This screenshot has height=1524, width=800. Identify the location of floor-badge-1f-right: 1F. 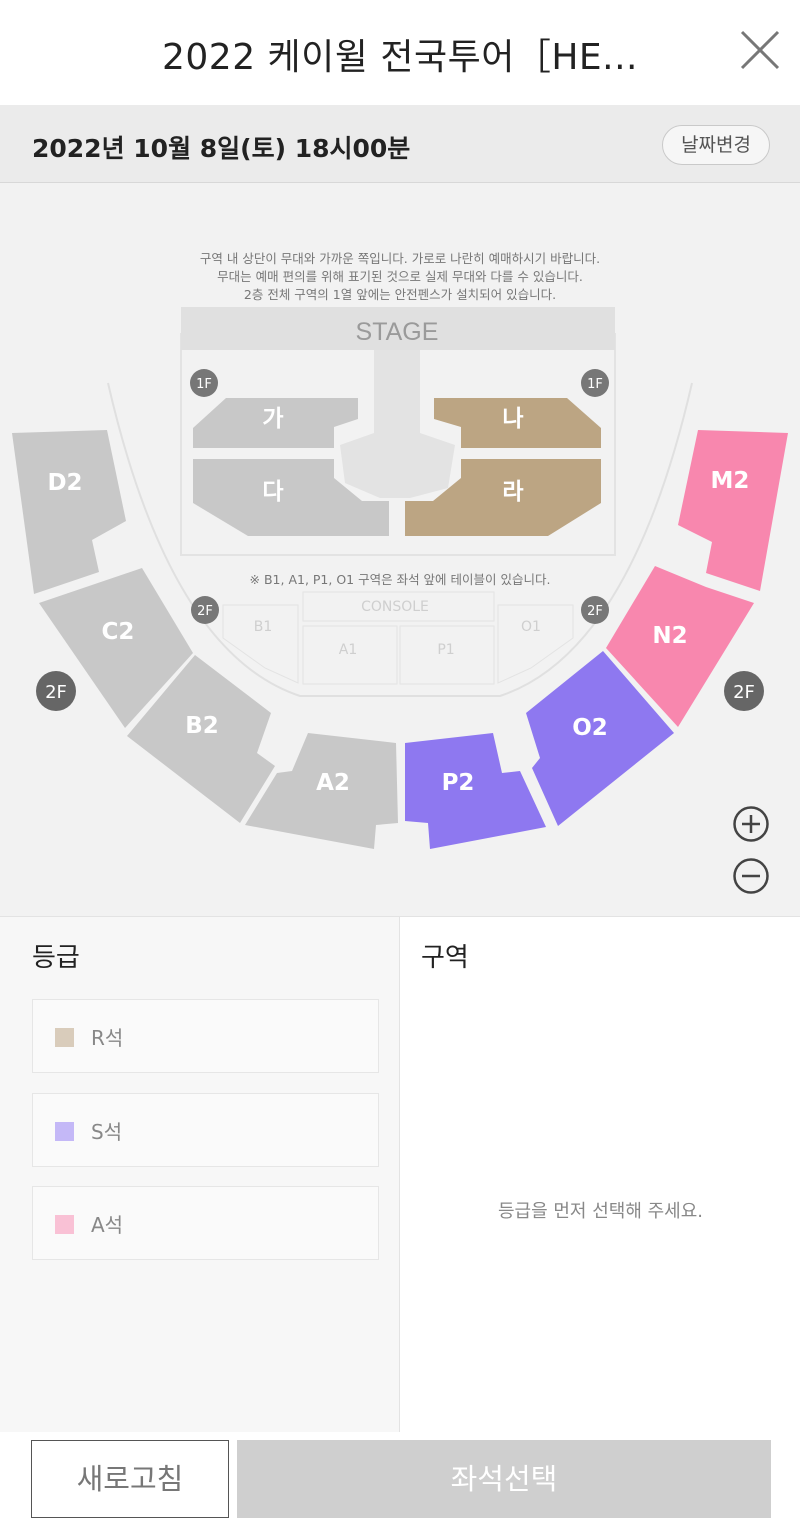
(595, 383).